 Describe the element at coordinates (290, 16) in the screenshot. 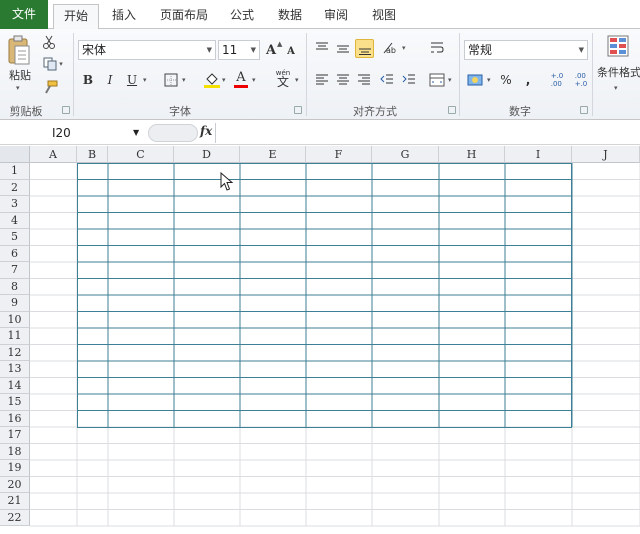

I see `tab-data: 数据` at that location.